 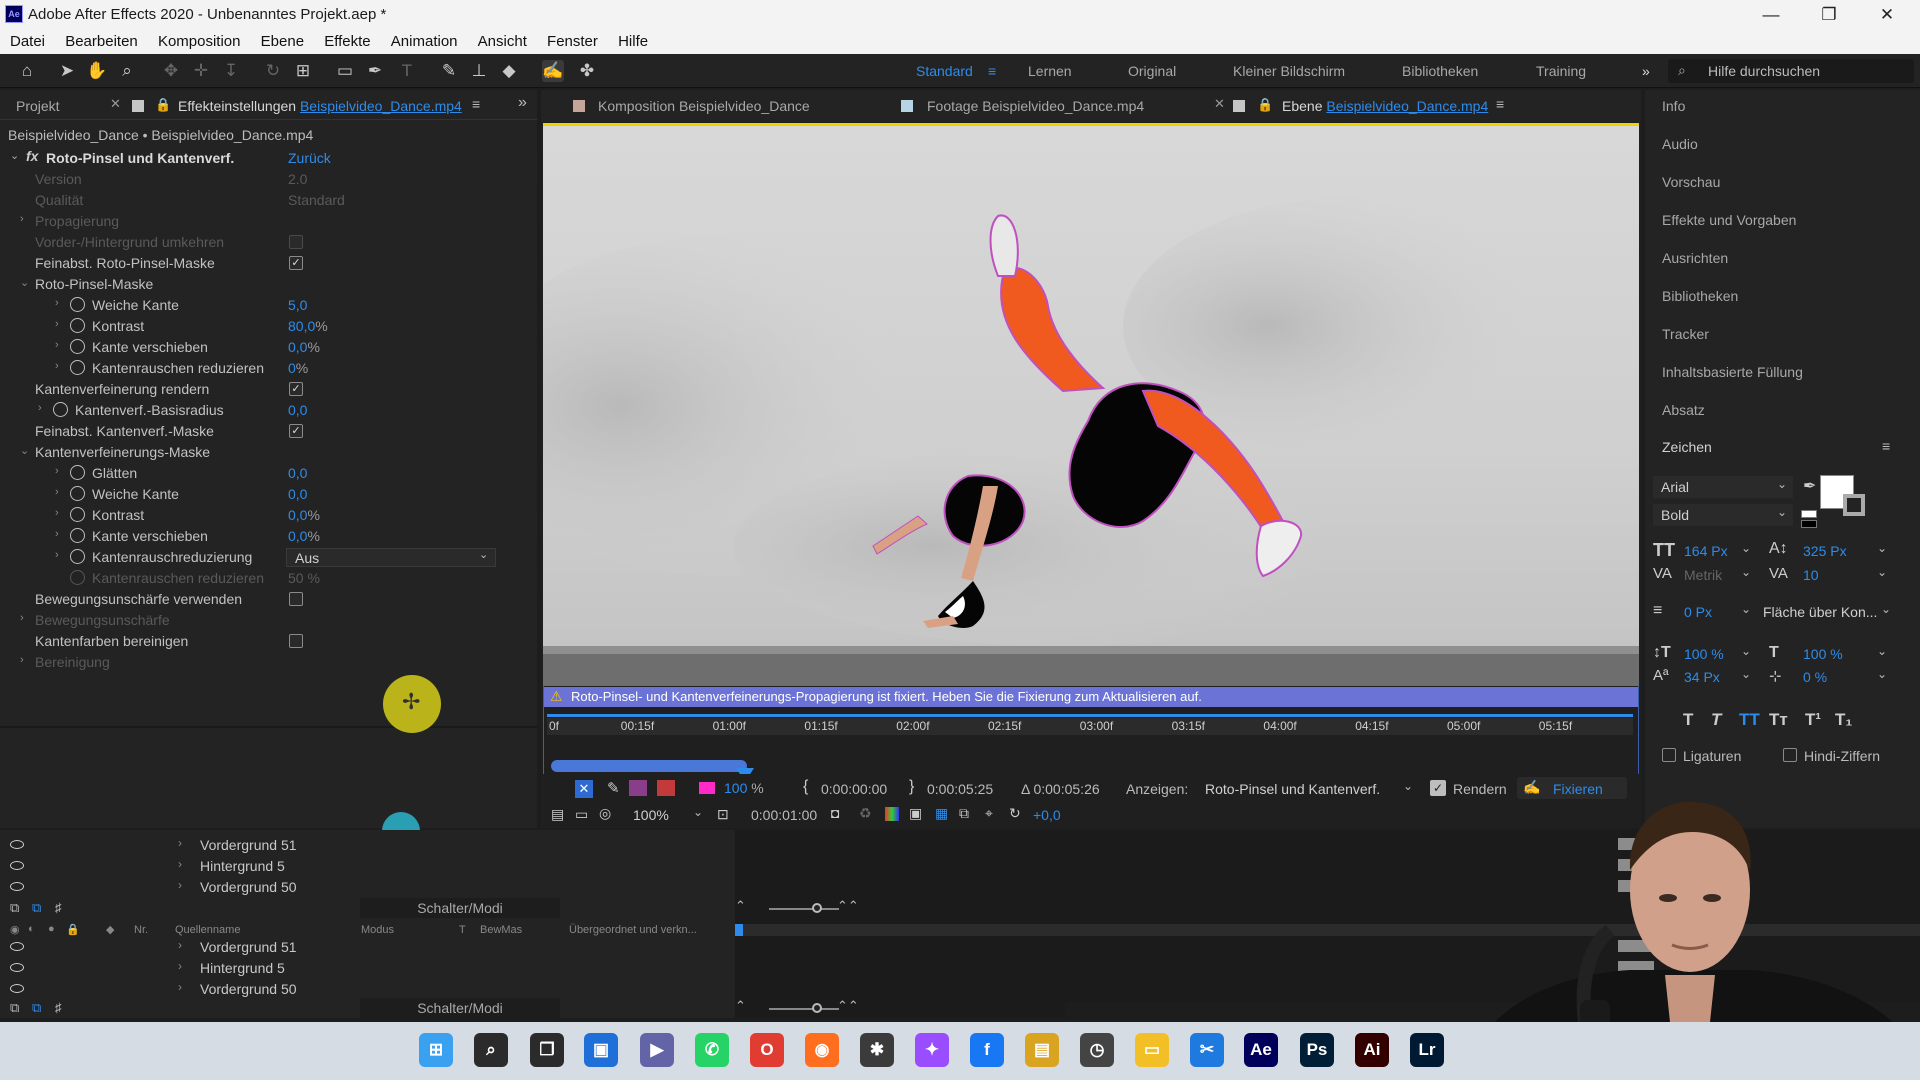 What do you see at coordinates (1698, 612) in the screenshot?
I see `stroke-width-value: 0 Px` at bounding box center [1698, 612].